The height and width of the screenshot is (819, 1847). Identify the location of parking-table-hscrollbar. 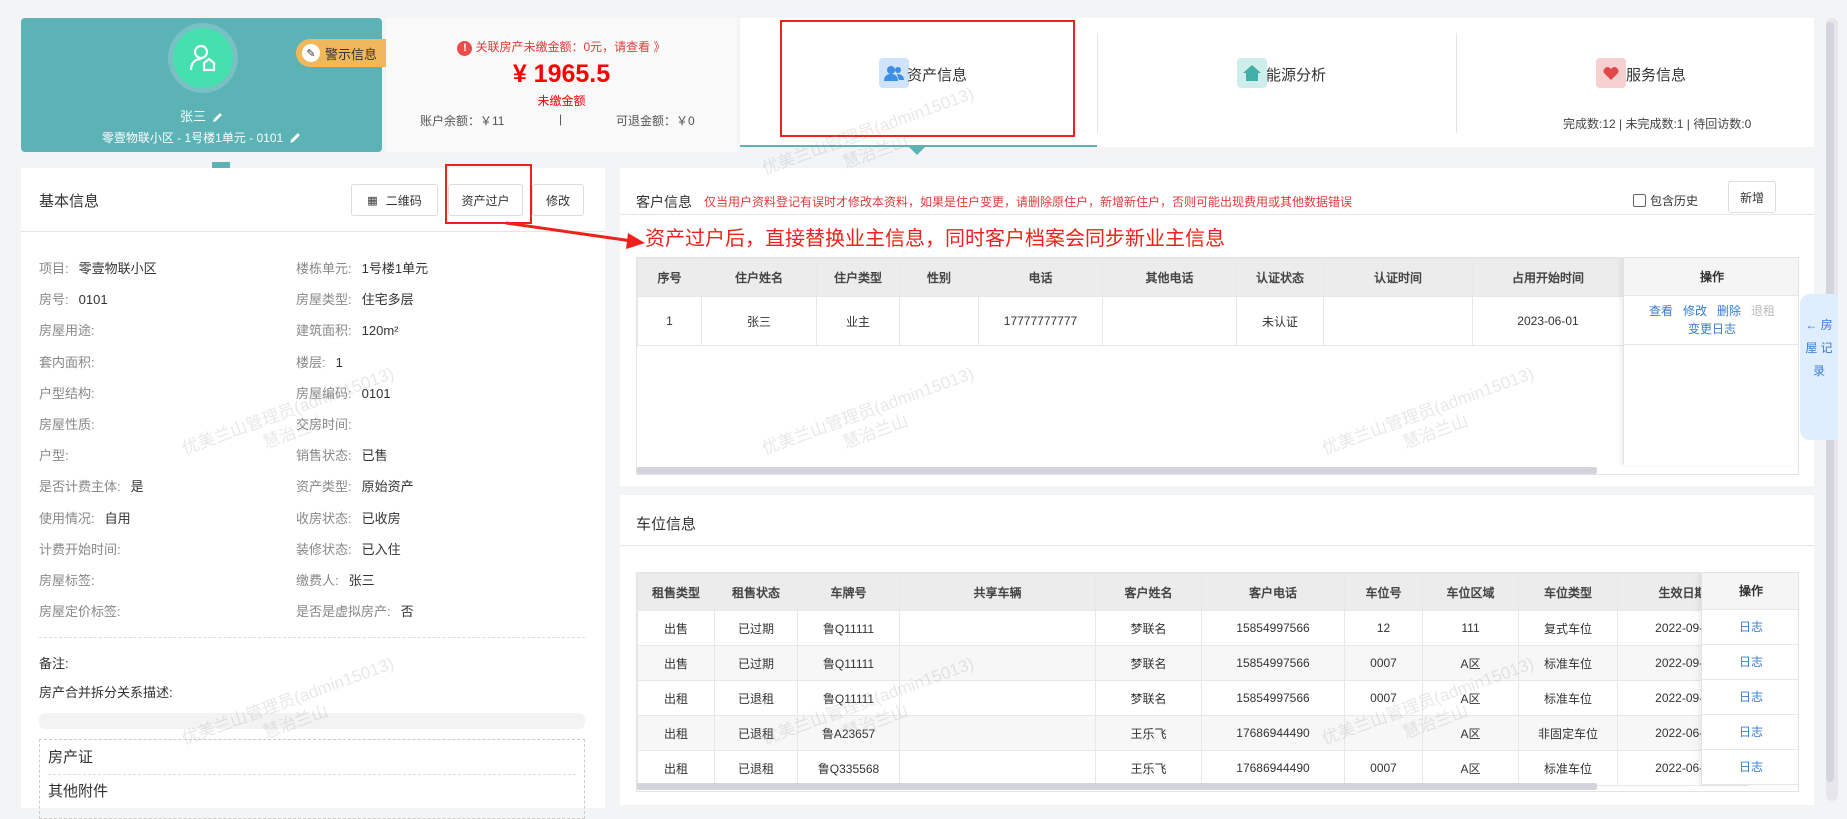
(1117, 786).